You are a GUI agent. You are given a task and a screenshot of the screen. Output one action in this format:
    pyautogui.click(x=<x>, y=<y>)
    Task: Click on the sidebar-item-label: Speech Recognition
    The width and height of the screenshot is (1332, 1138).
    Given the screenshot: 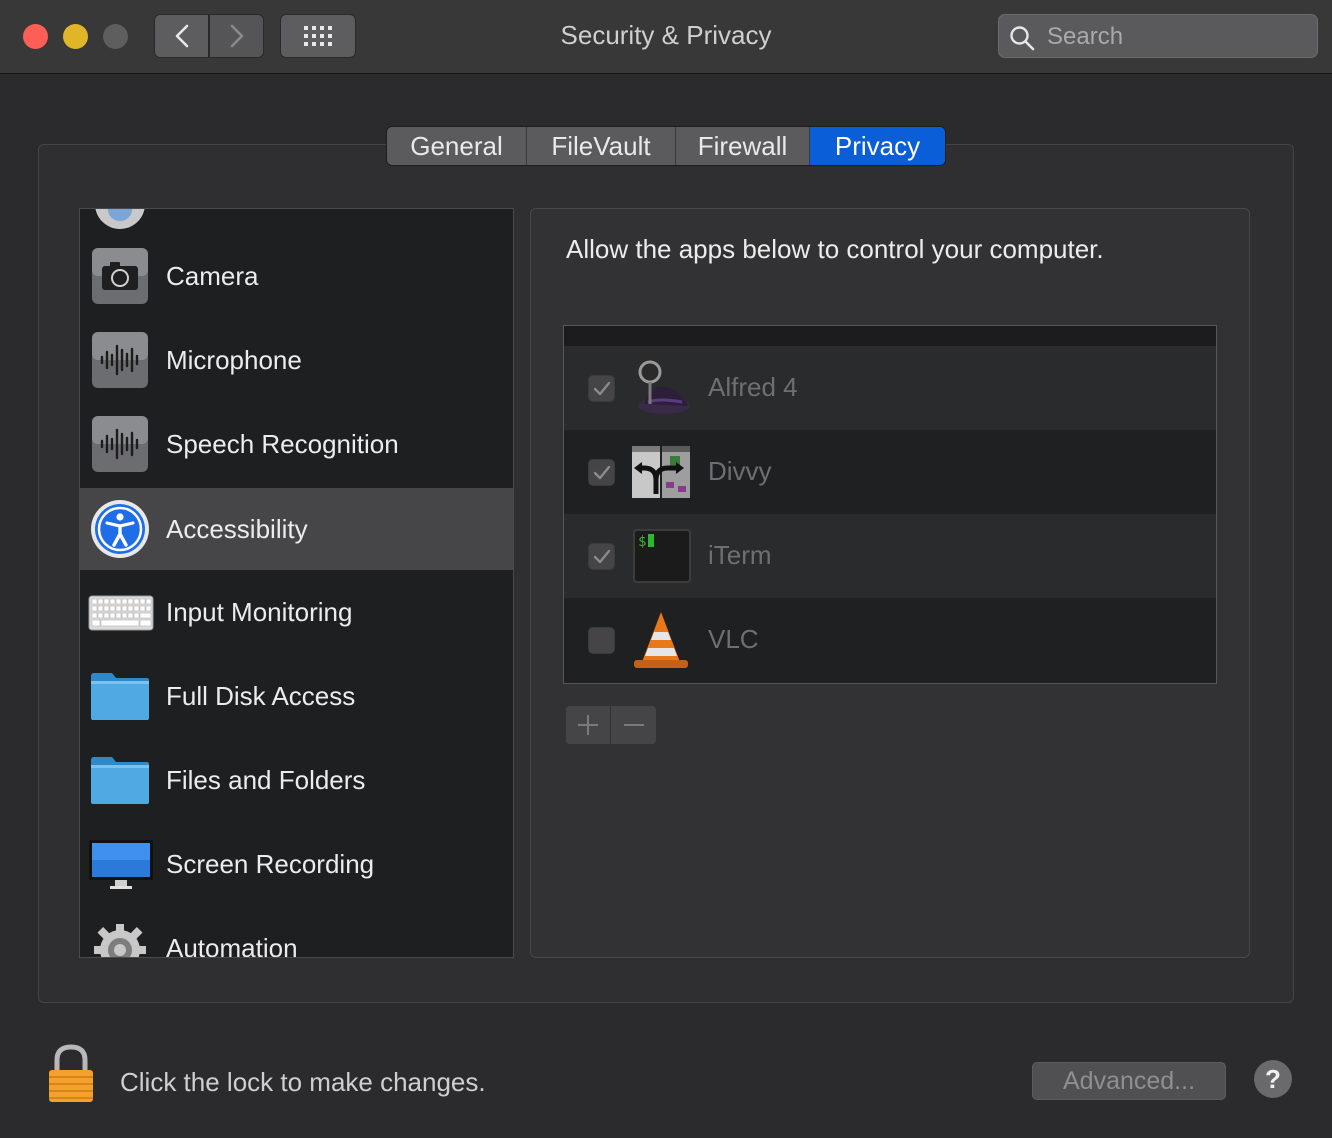 What is the action you would take?
    pyautogui.click(x=282, y=443)
    